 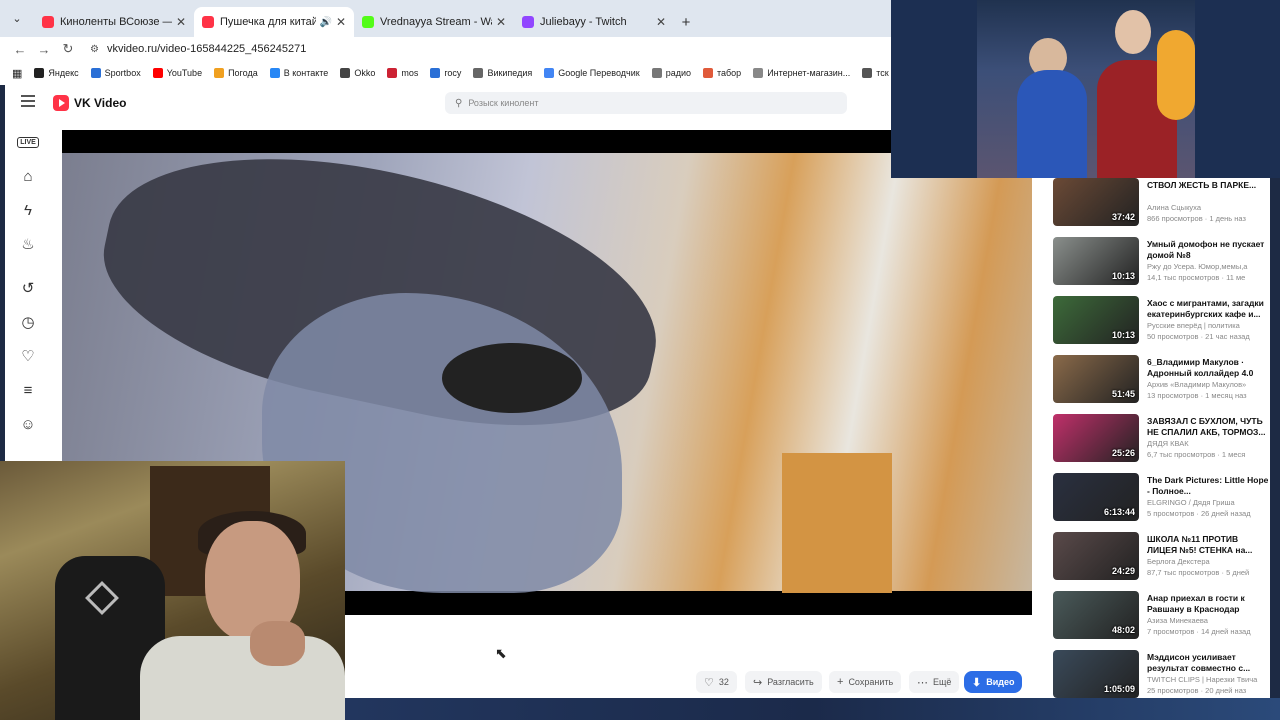 What do you see at coordinates (1096, 379) in the screenshot?
I see `video-thumbnail: 51:45` at bounding box center [1096, 379].